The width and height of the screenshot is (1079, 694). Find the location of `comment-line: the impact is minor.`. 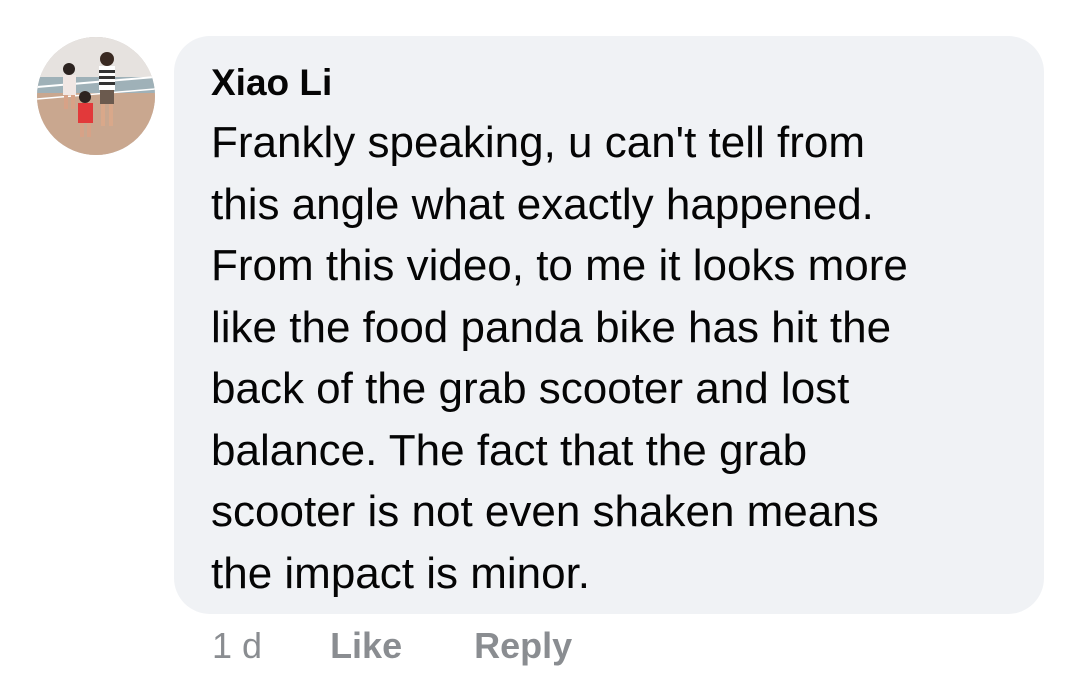

comment-line: the impact is minor. is located at coordinates (401, 573).